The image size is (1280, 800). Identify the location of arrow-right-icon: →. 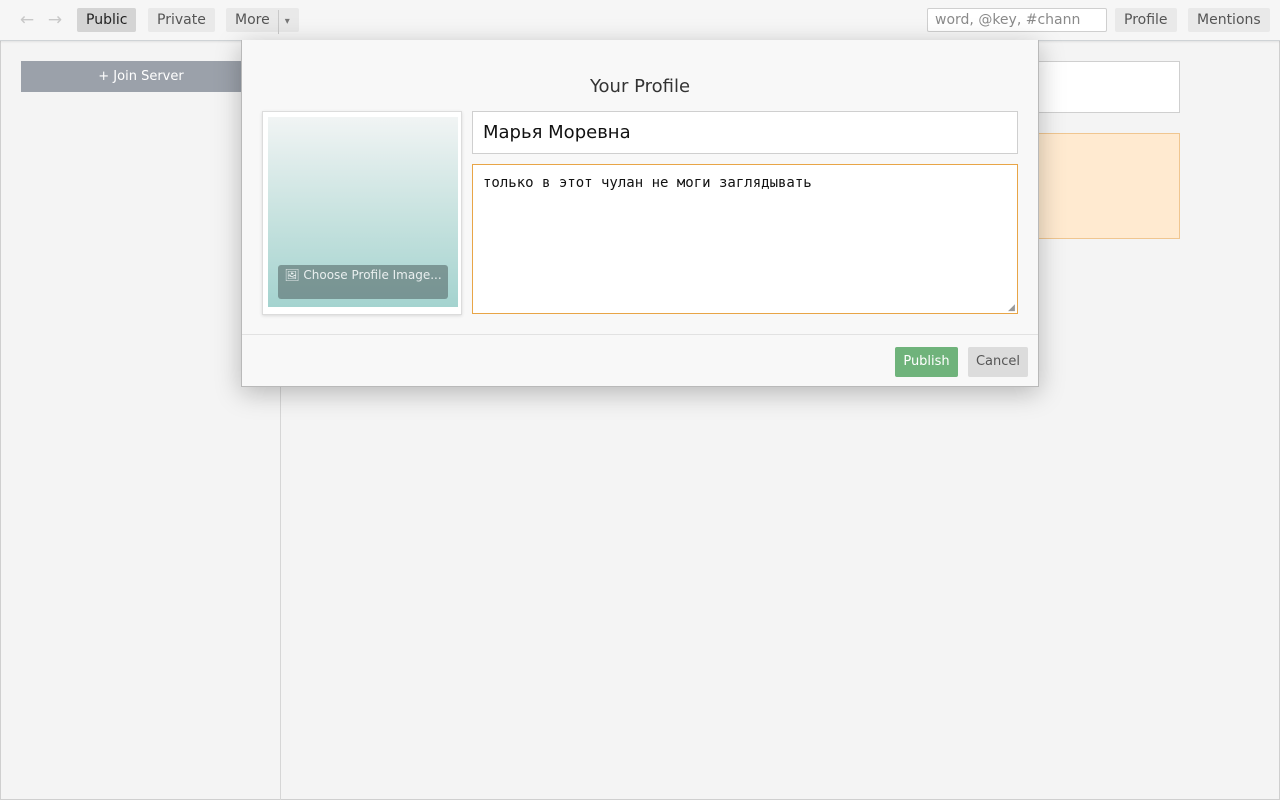
(55, 20).